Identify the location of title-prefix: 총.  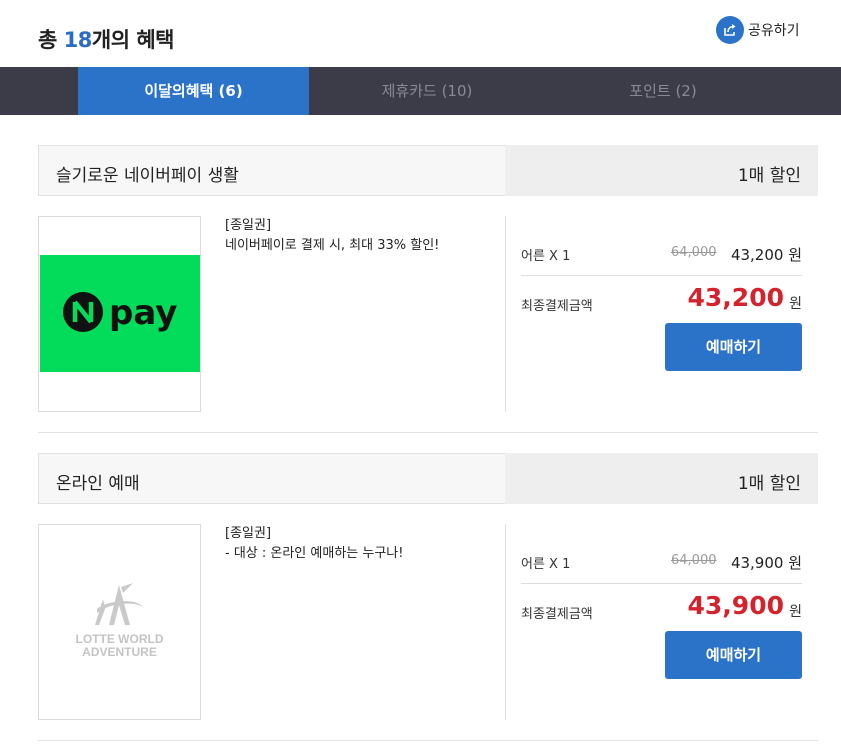
(51, 40).